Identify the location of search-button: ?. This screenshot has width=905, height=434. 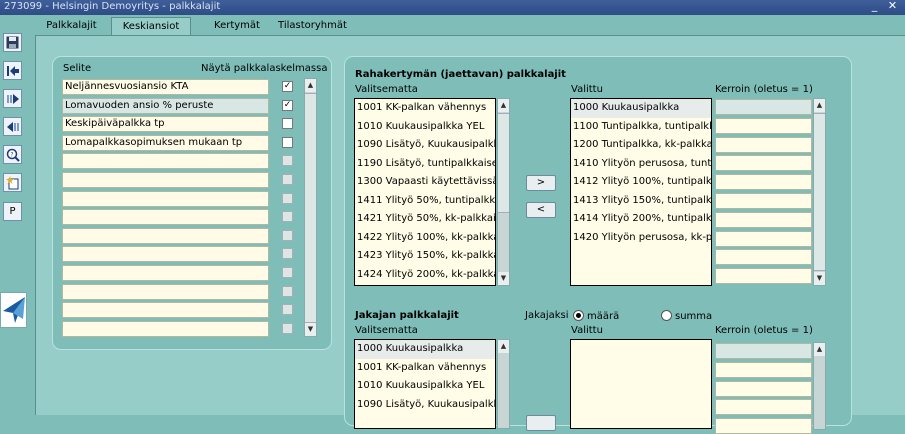
(12, 154).